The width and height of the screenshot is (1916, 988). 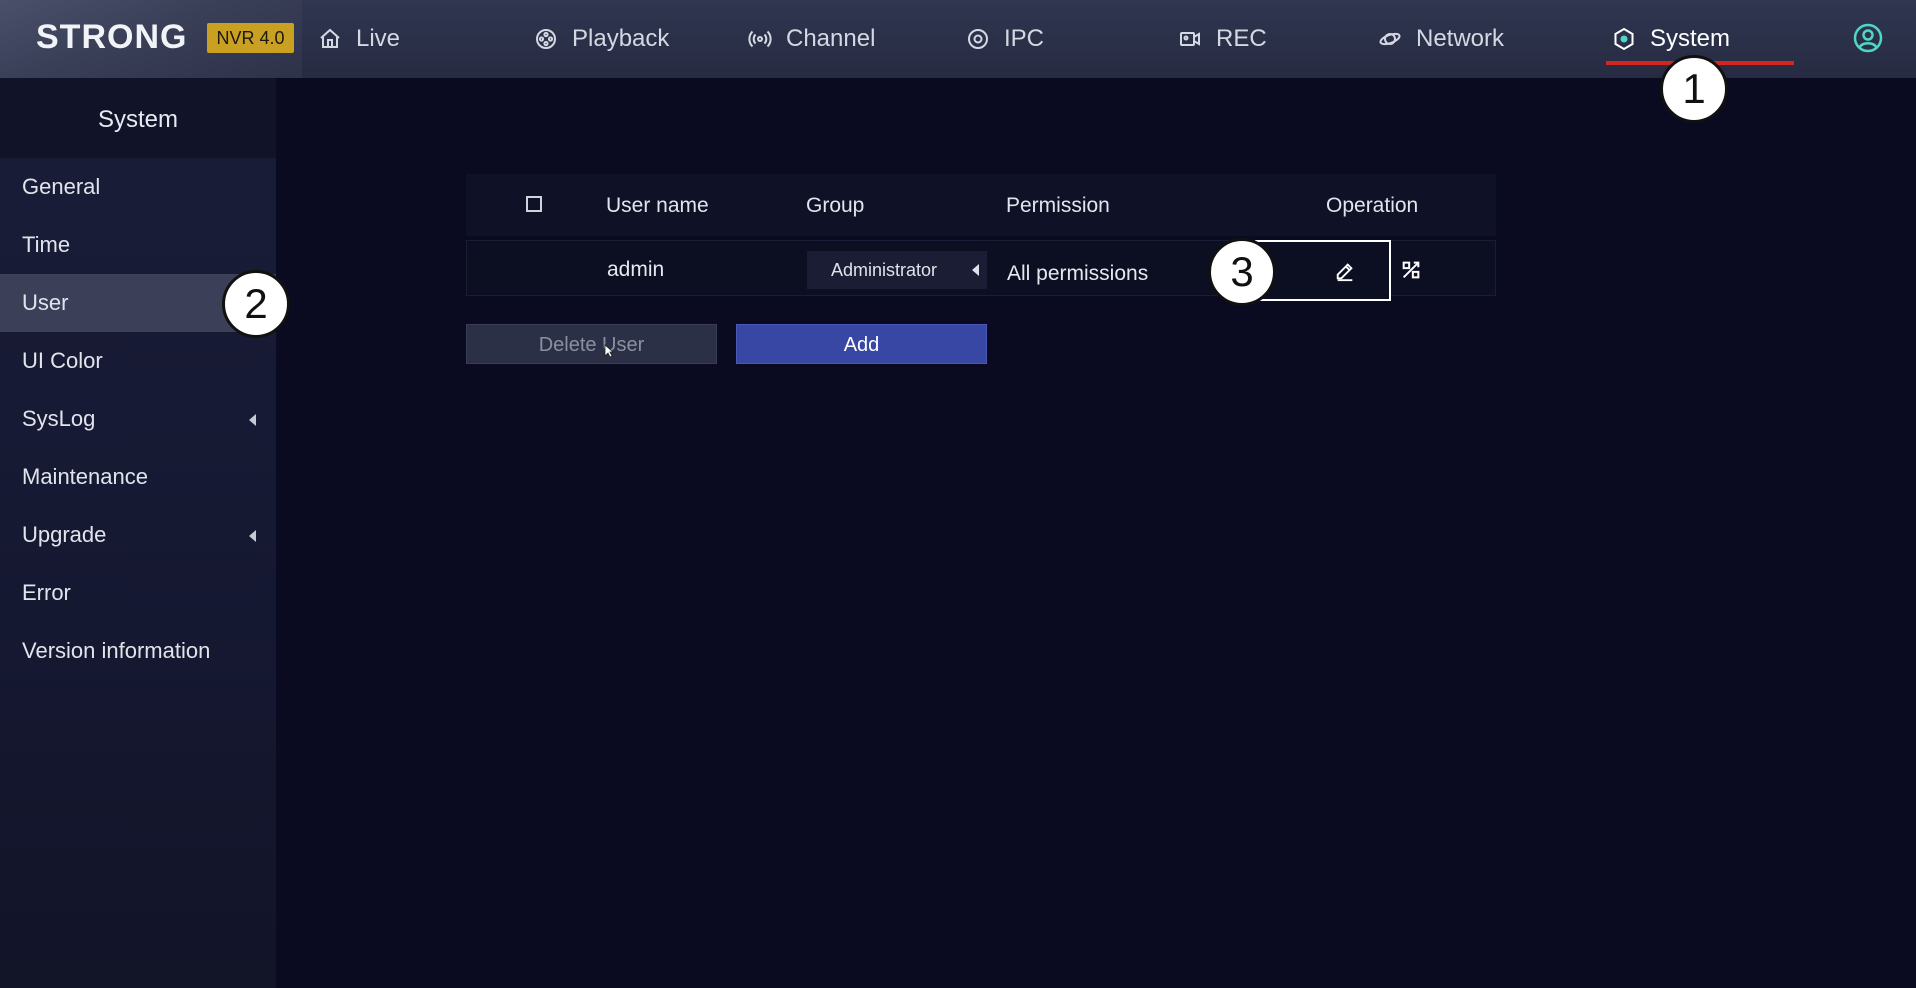 What do you see at coordinates (1624, 39) in the screenshot?
I see `hexagon-settings-icon` at bounding box center [1624, 39].